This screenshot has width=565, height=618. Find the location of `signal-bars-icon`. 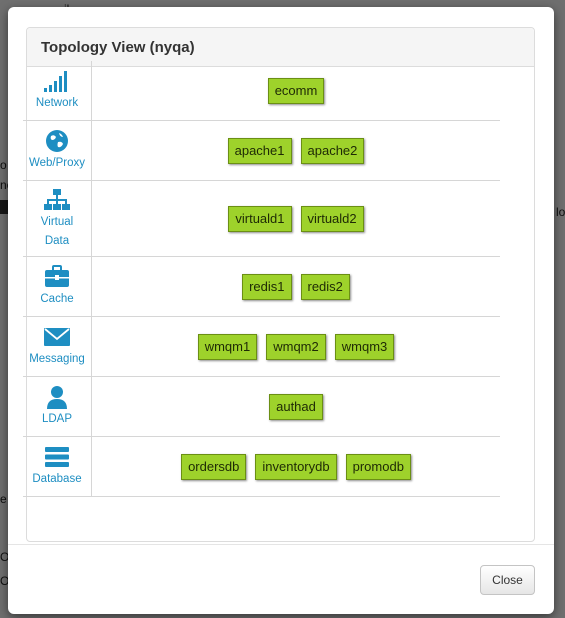

signal-bars-icon is located at coordinates (57, 81).